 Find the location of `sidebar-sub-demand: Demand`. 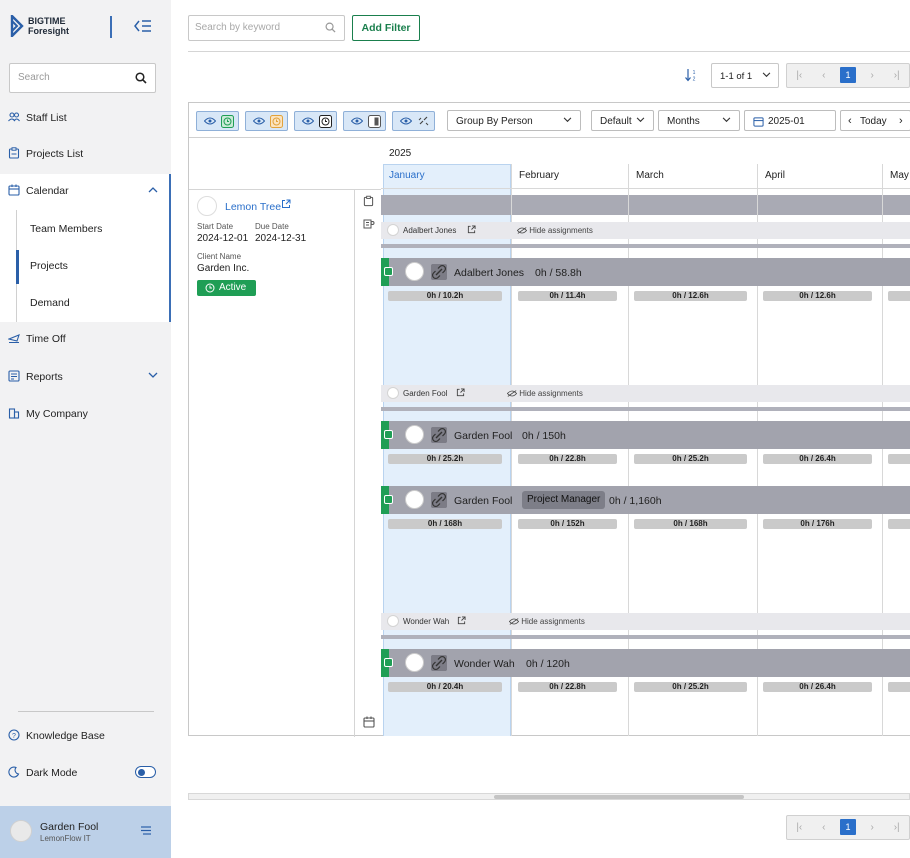

sidebar-sub-demand: Demand is located at coordinates (50, 303).